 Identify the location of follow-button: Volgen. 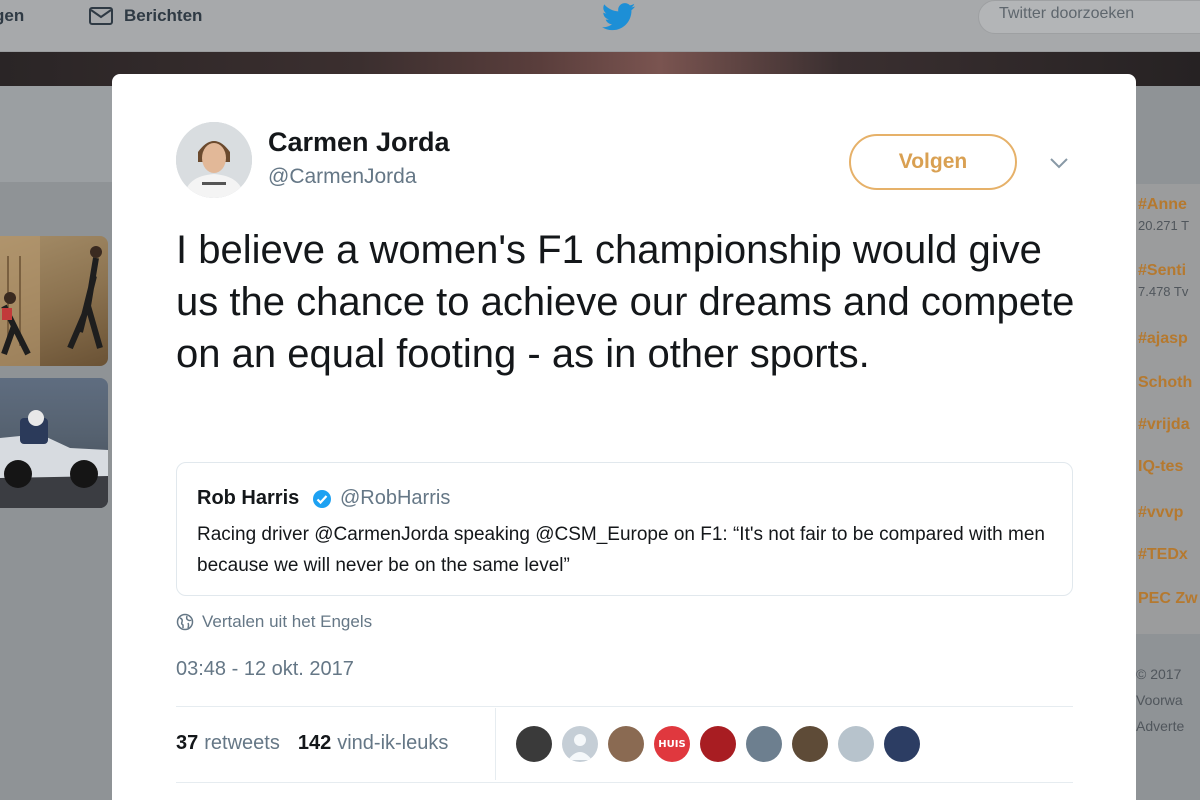
(933, 162).